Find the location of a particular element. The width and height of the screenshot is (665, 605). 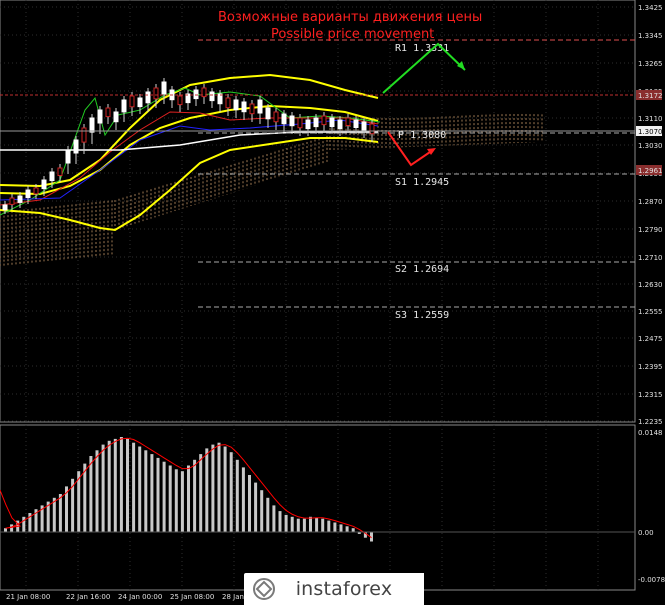

price-tick-label: 1.2710 is located at coordinates (650, 258).